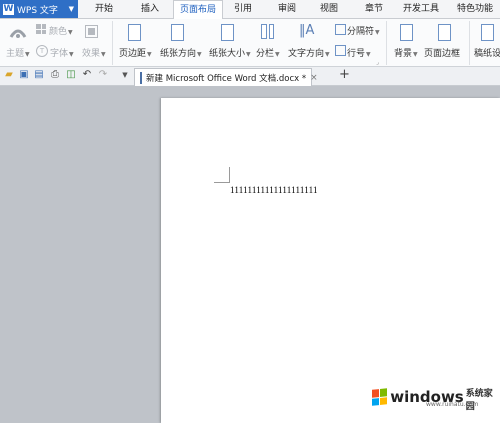  What do you see at coordinates (374, 9) in the screenshot?
I see `tab-sections: 章节` at bounding box center [374, 9].